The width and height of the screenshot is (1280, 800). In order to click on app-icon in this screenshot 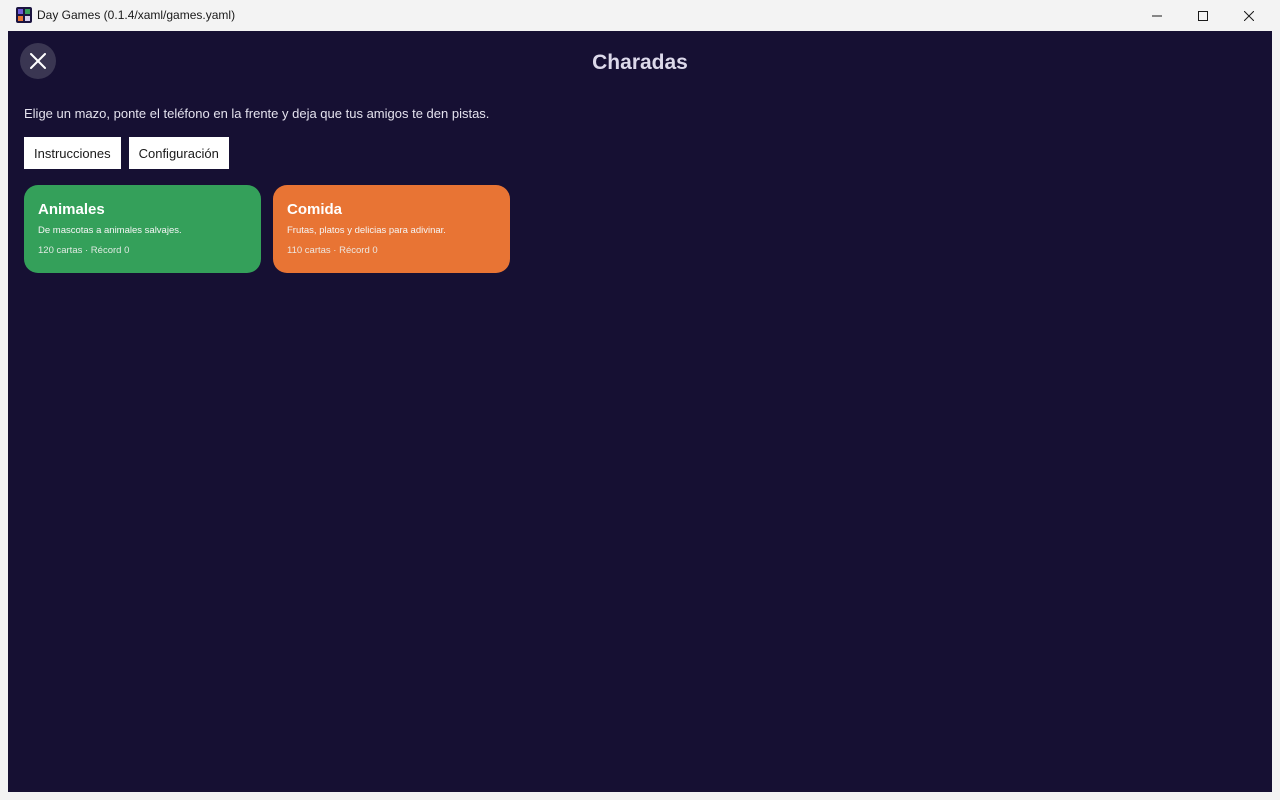, I will do `click(24, 15)`.